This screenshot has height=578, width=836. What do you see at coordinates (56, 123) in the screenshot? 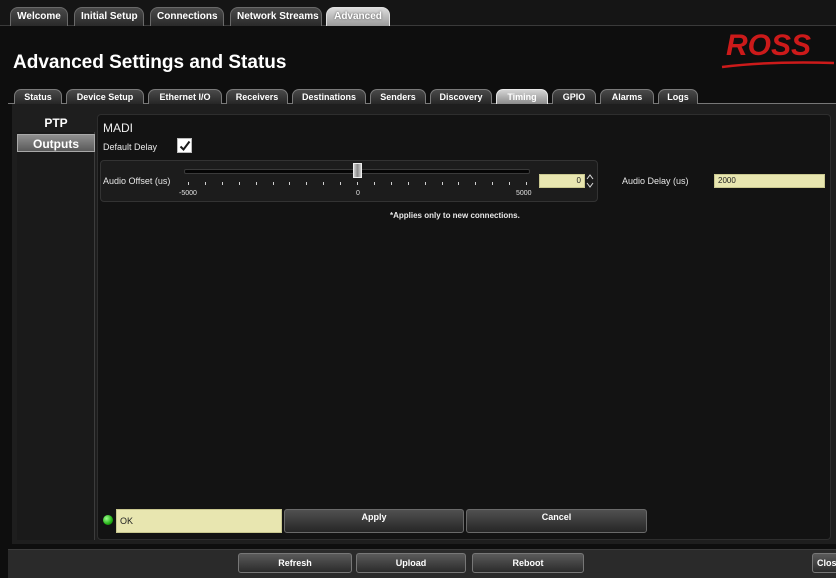
I see `side-nav-item-ptp: PTP` at bounding box center [56, 123].